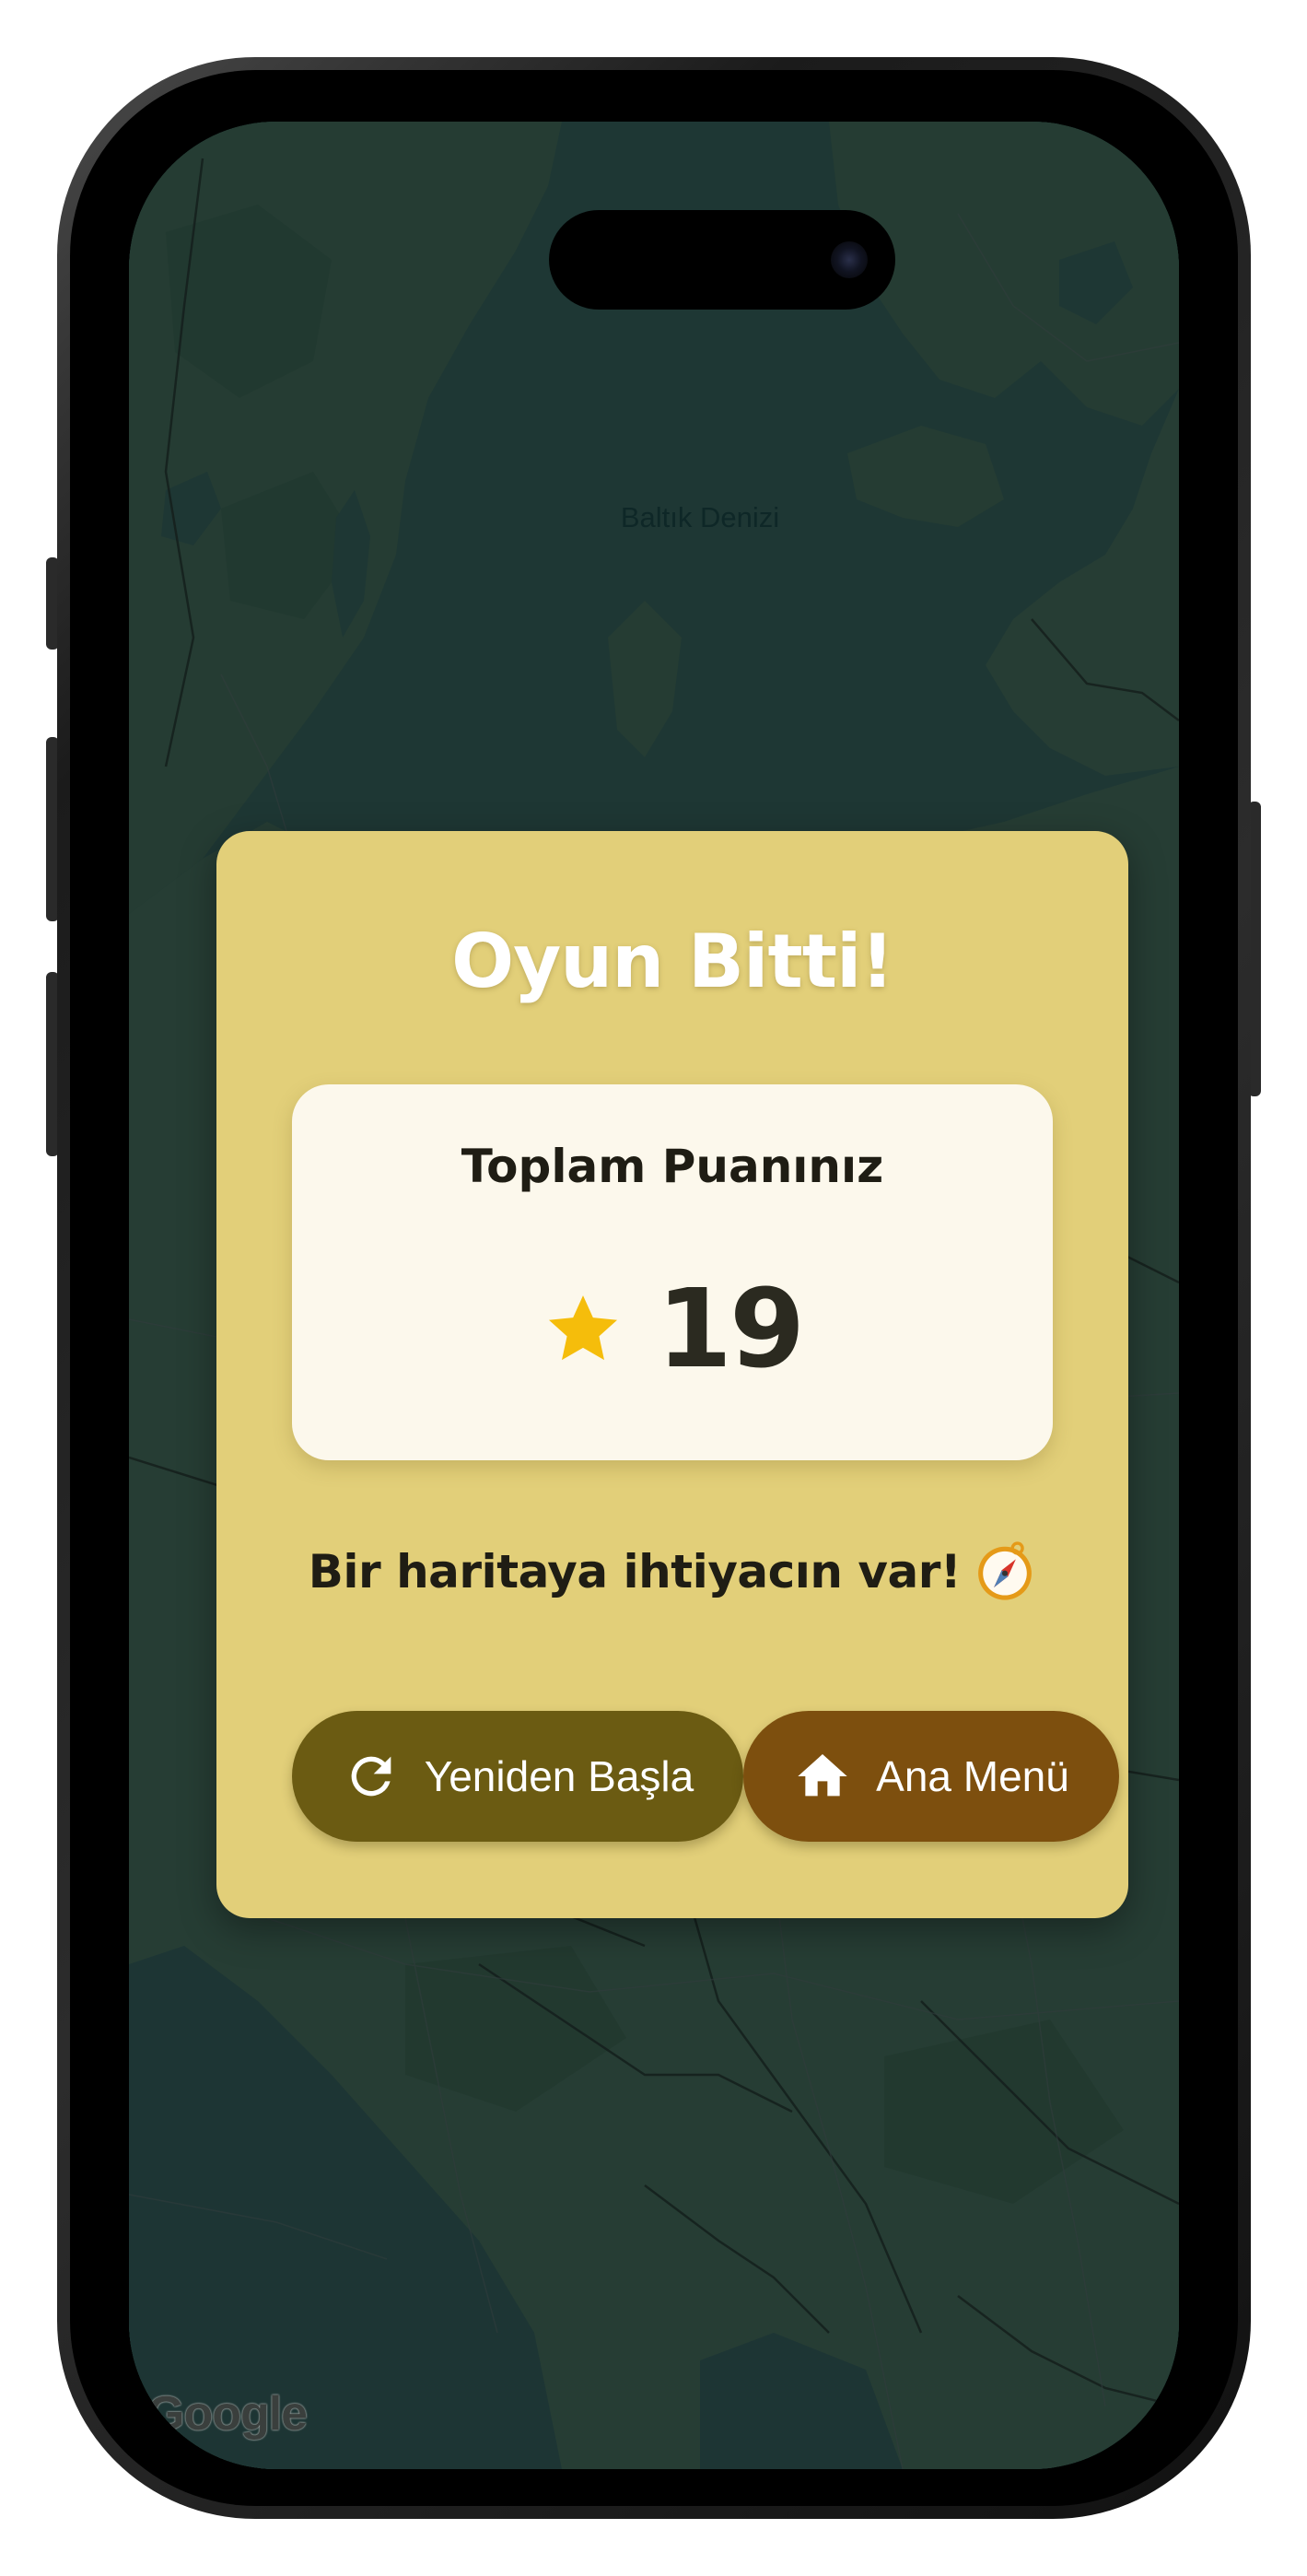  I want to click on compass-icon, so click(1006, 1570).